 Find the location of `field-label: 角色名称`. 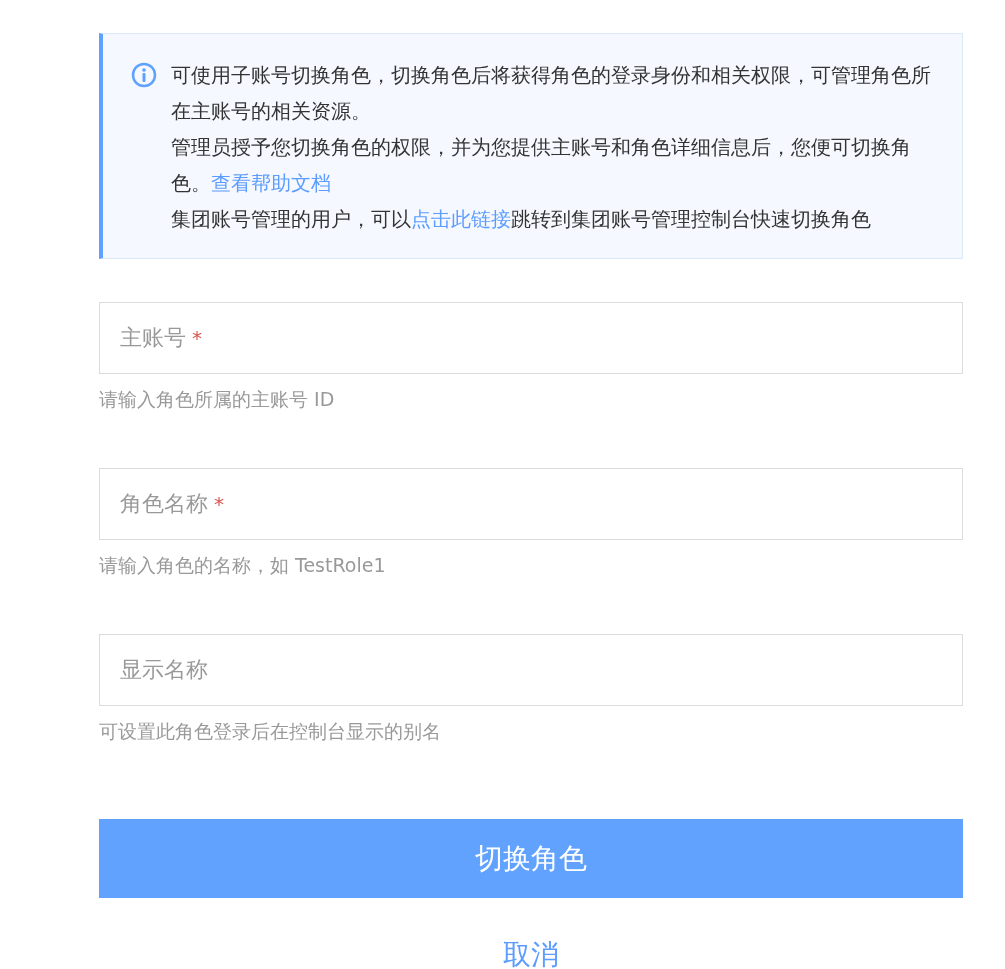

field-label: 角色名称 is located at coordinates (164, 504).